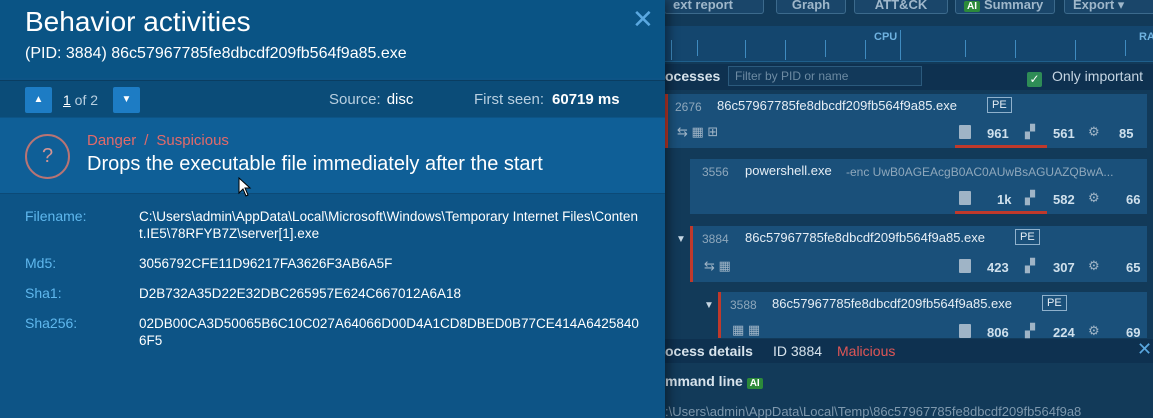 The height and width of the screenshot is (418, 1153). What do you see at coordinates (1126, 133) in the screenshot?
I see `modules-count: 85` at bounding box center [1126, 133].